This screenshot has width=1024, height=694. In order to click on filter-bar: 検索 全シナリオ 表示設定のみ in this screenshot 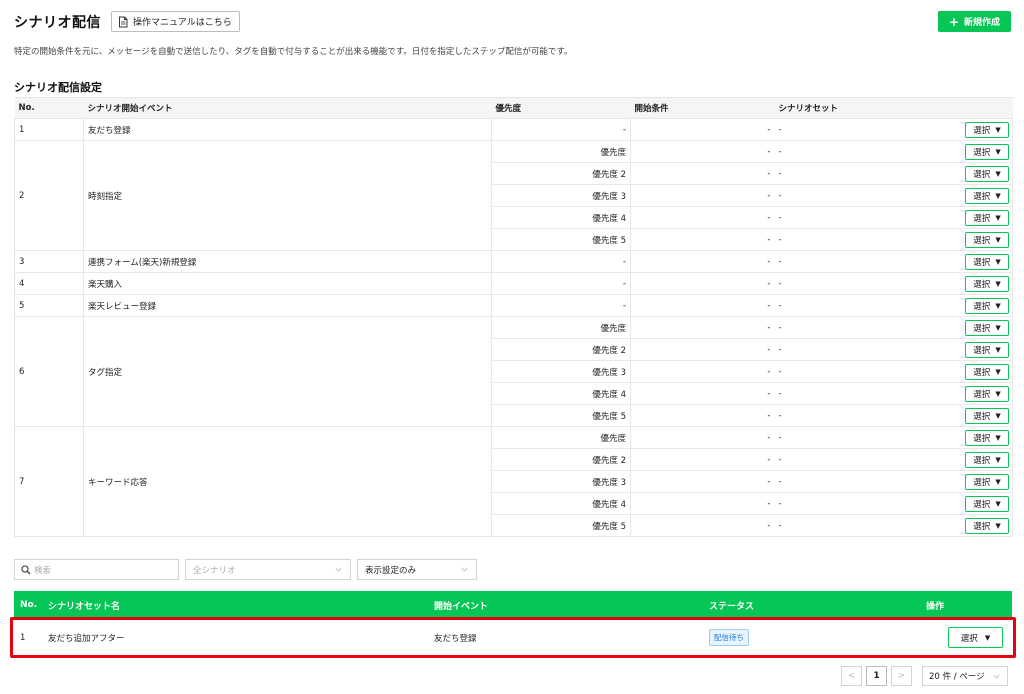, I will do `click(245, 569)`.